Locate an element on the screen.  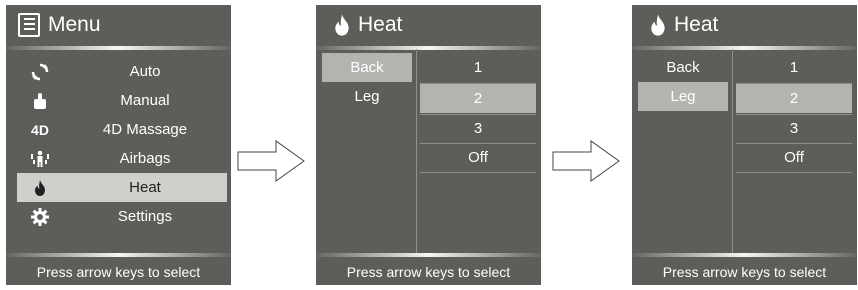
menu-item-4d-massage: 4D 4D Massage is located at coordinates (122, 129).